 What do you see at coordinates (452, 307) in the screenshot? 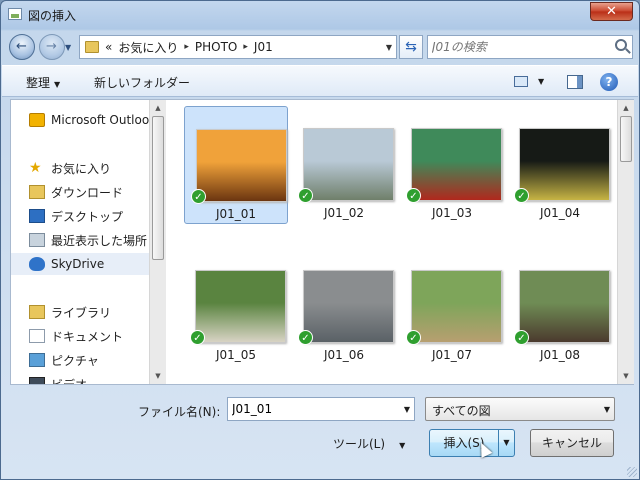
I see `file-thumbnail: ✓ J01_07` at bounding box center [452, 307].